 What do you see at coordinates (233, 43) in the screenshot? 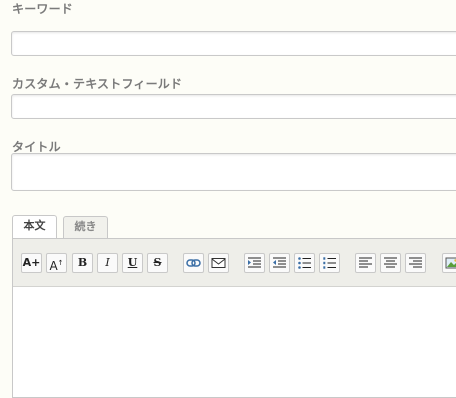
I see `keyword-input` at bounding box center [233, 43].